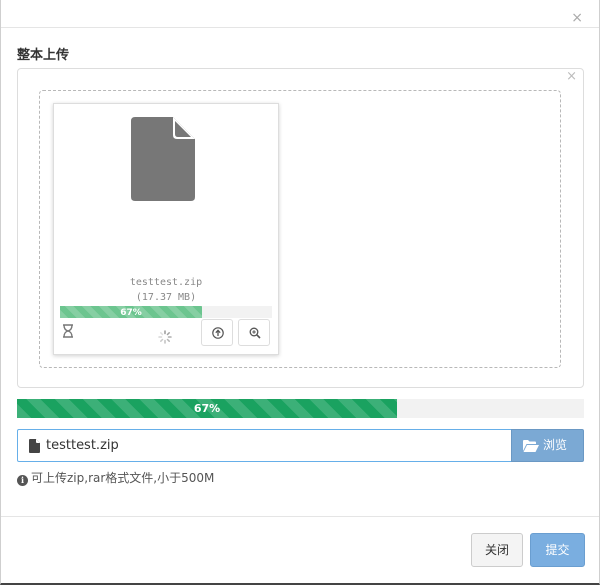 Image resolution: width=600 pixels, height=585 pixels. I want to click on dialog-header: ×, so click(300, 14).